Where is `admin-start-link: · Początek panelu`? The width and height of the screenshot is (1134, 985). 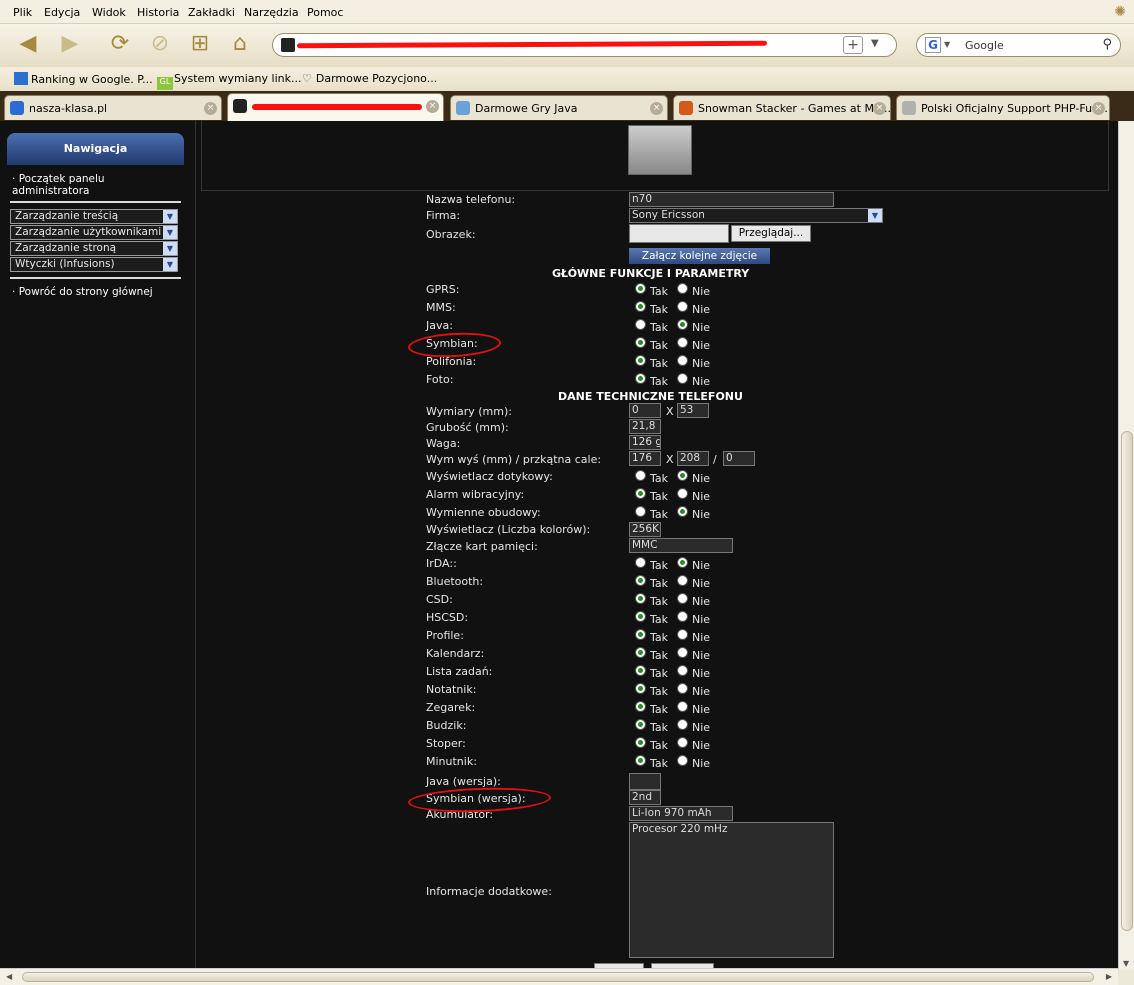
admin-start-link: · Początek panelu is located at coordinates (58, 179).